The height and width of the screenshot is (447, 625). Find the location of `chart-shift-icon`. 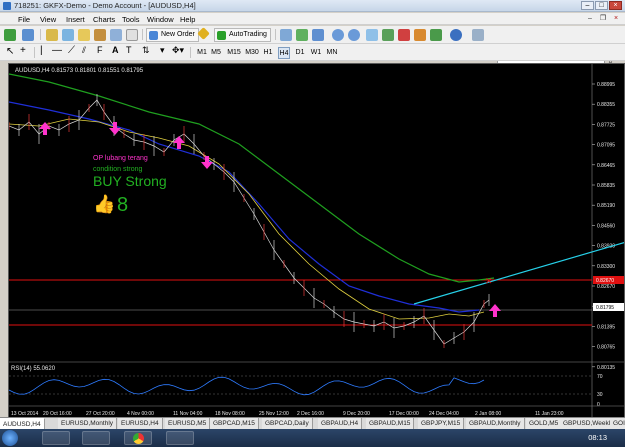

chart-shift-icon is located at coordinates (388, 35).